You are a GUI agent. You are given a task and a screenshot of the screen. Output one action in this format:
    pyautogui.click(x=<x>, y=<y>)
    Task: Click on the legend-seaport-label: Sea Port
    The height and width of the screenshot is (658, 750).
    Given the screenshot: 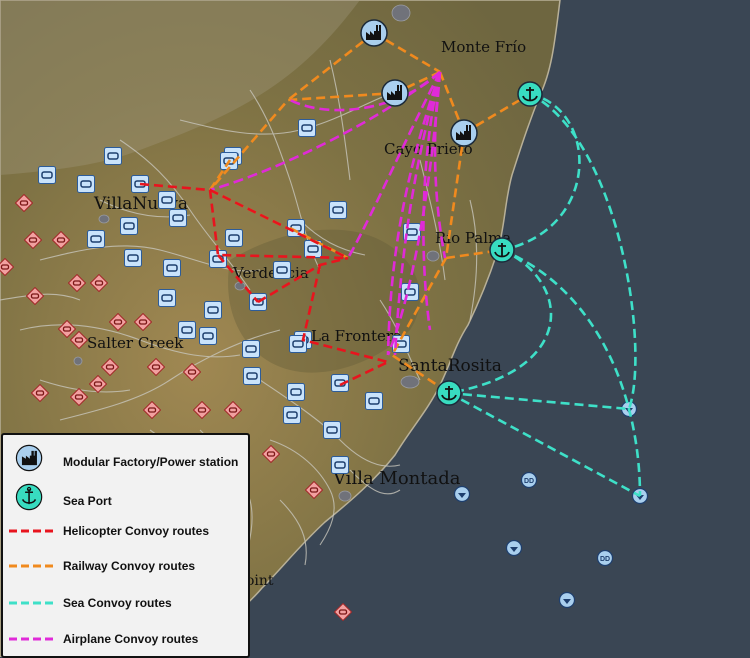 What is the action you would take?
    pyautogui.click(x=87, y=501)
    